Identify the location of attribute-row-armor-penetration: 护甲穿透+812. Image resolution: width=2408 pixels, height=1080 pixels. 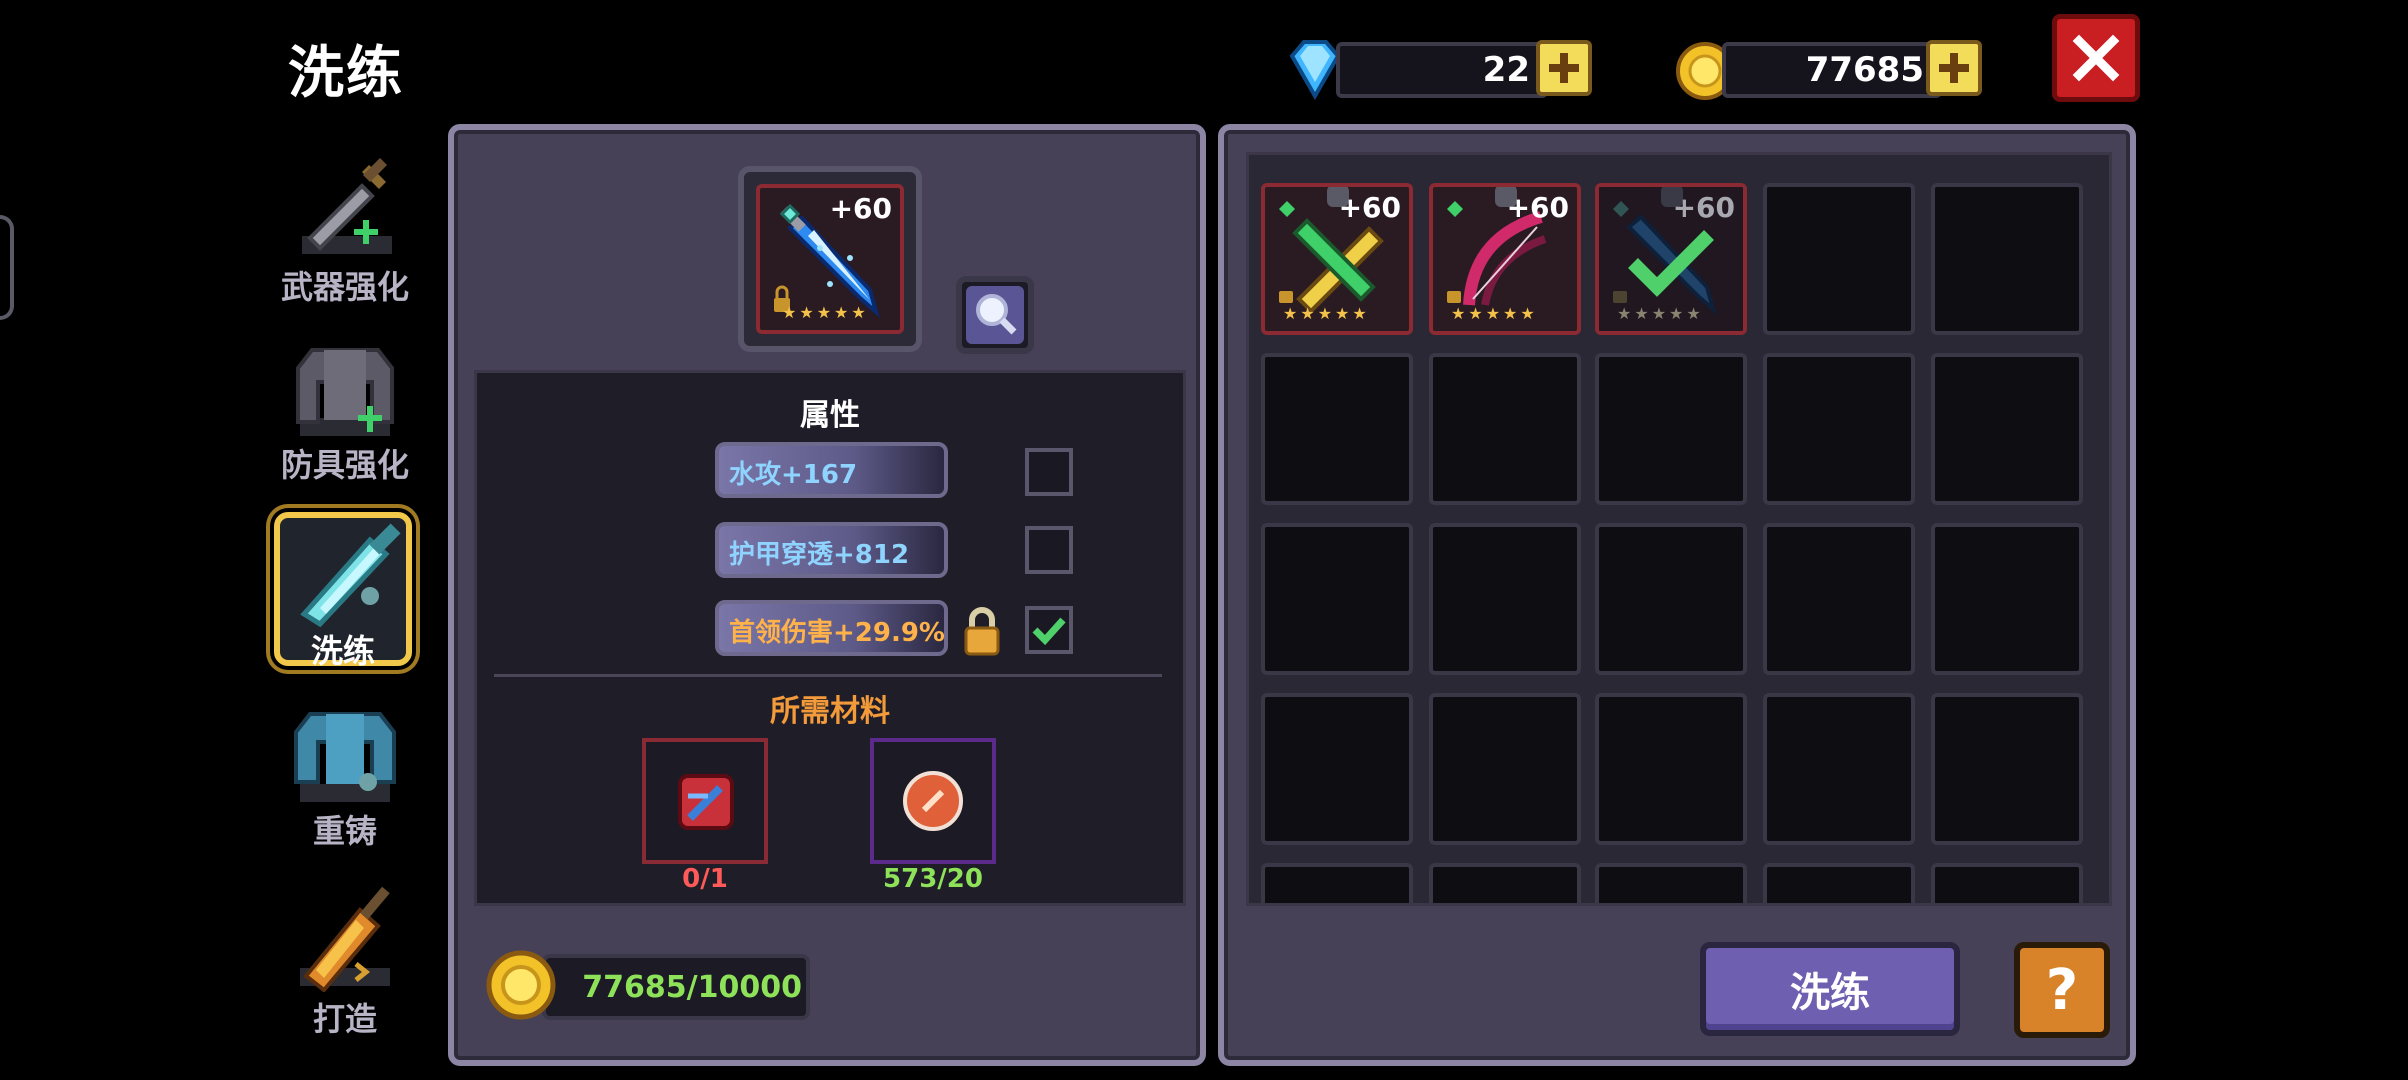
(831, 550).